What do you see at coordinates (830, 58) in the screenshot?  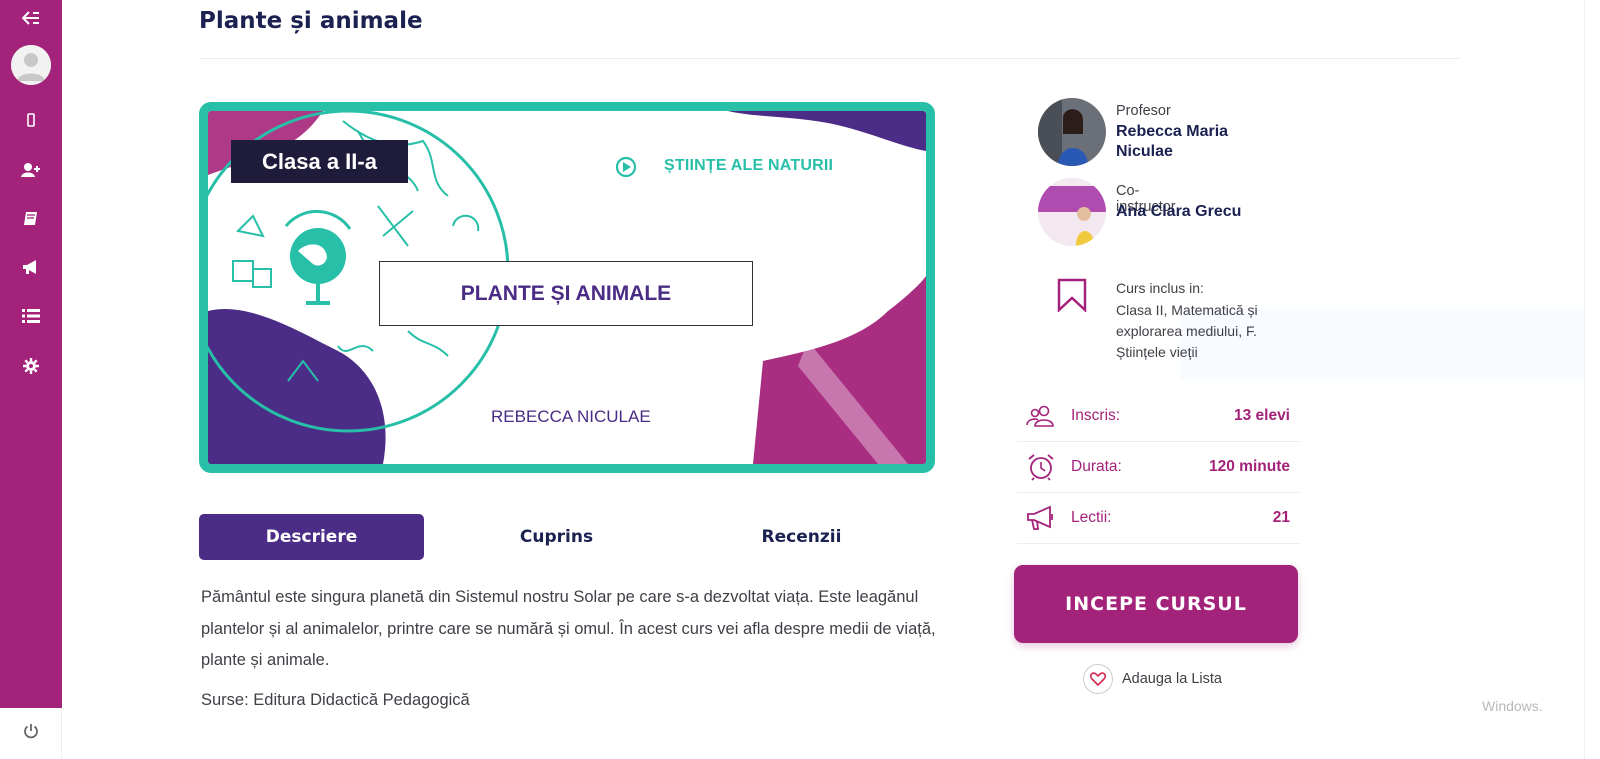 I see `title-divider` at bounding box center [830, 58].